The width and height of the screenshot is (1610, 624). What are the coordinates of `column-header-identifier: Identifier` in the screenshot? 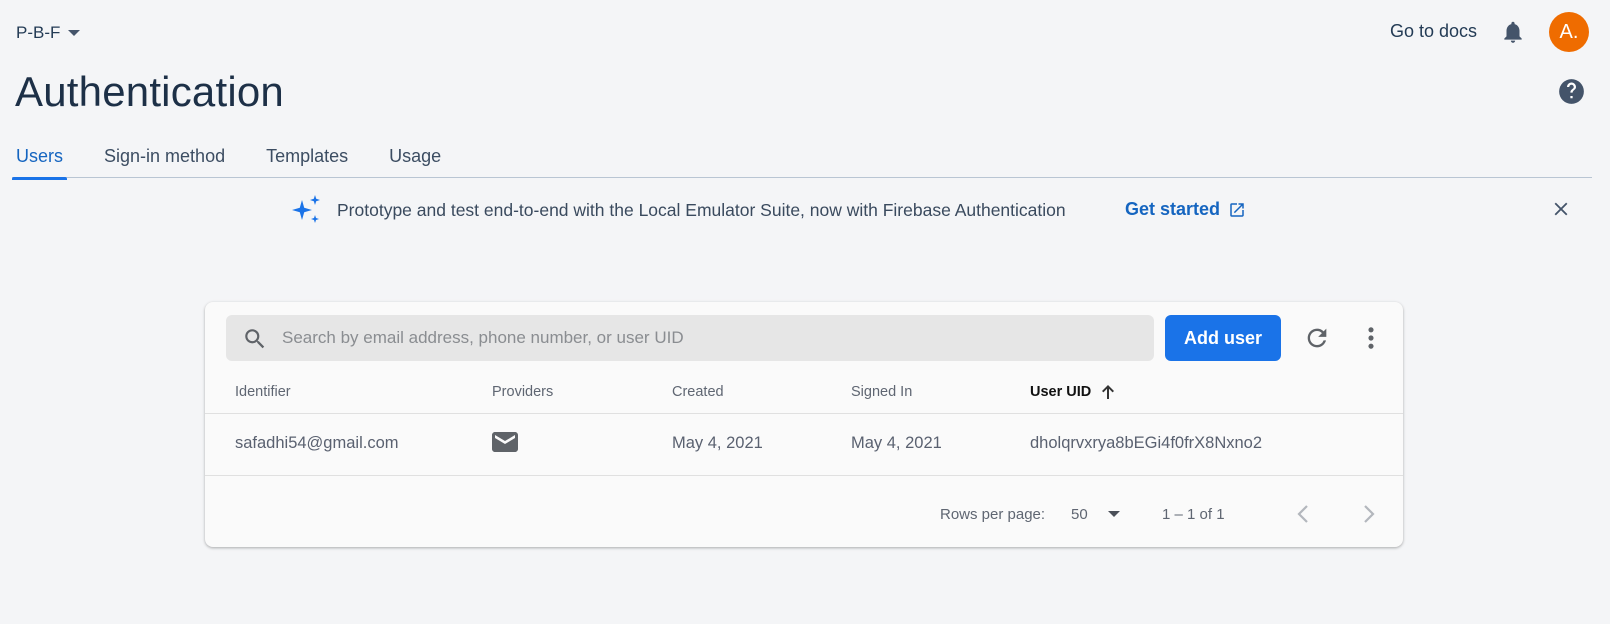 It's located at (263, 392).